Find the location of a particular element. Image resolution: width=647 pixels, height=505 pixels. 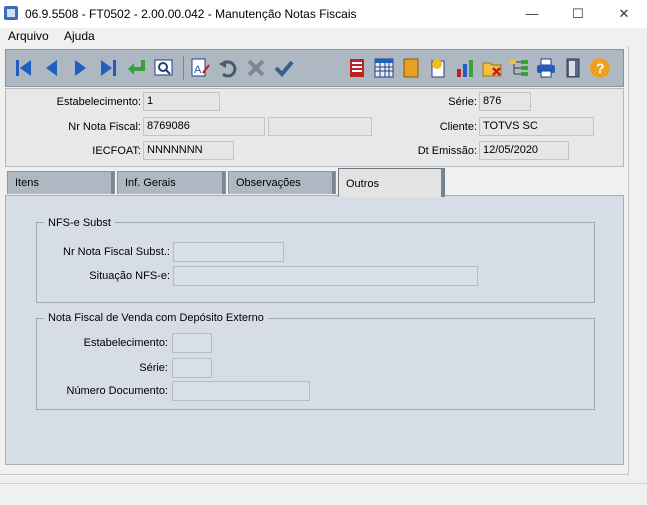

question-mark-icon: ? is located at coordinates (600, 68).